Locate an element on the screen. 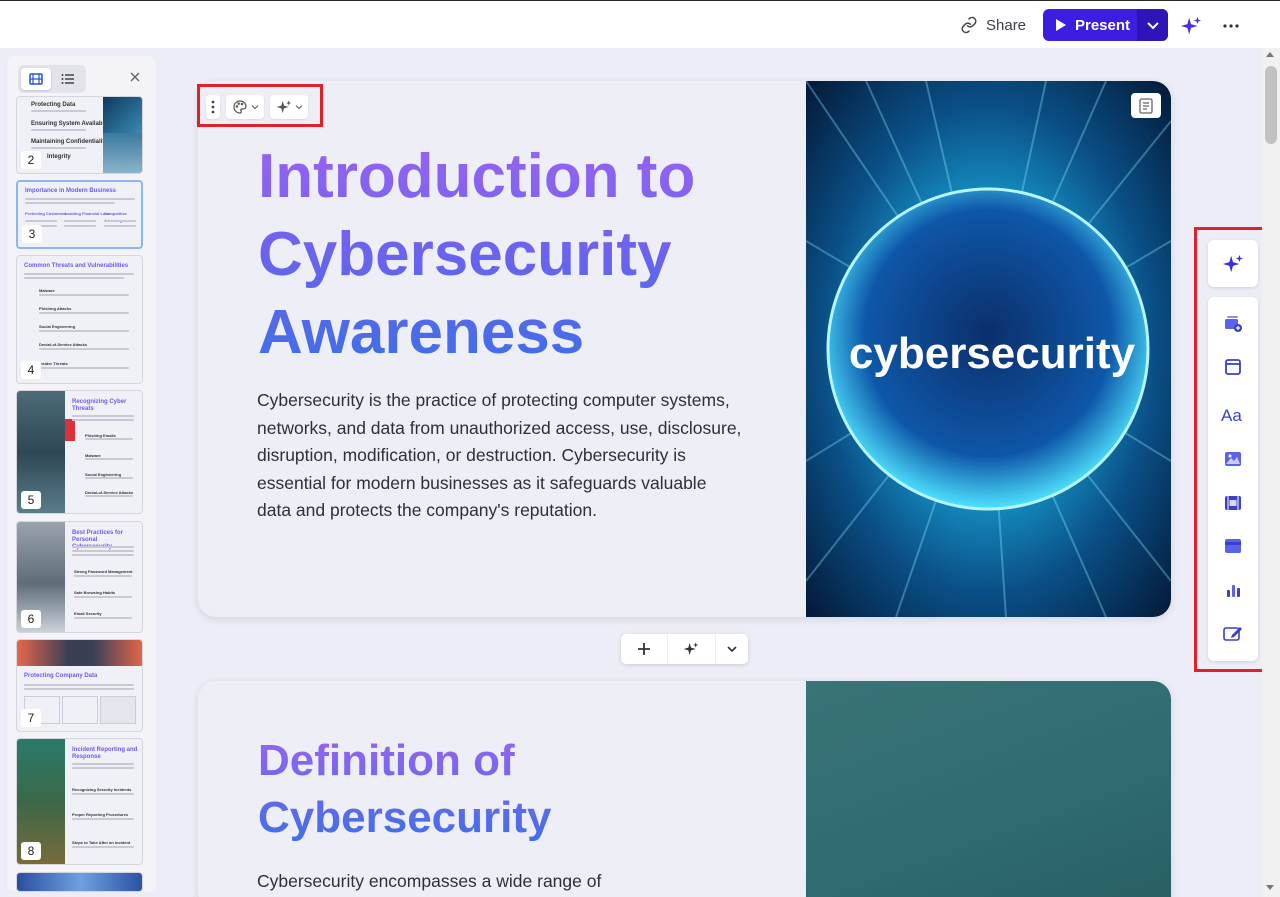  thumb-item: Proper Reporting Procedures is located at coordinates (100, 814).